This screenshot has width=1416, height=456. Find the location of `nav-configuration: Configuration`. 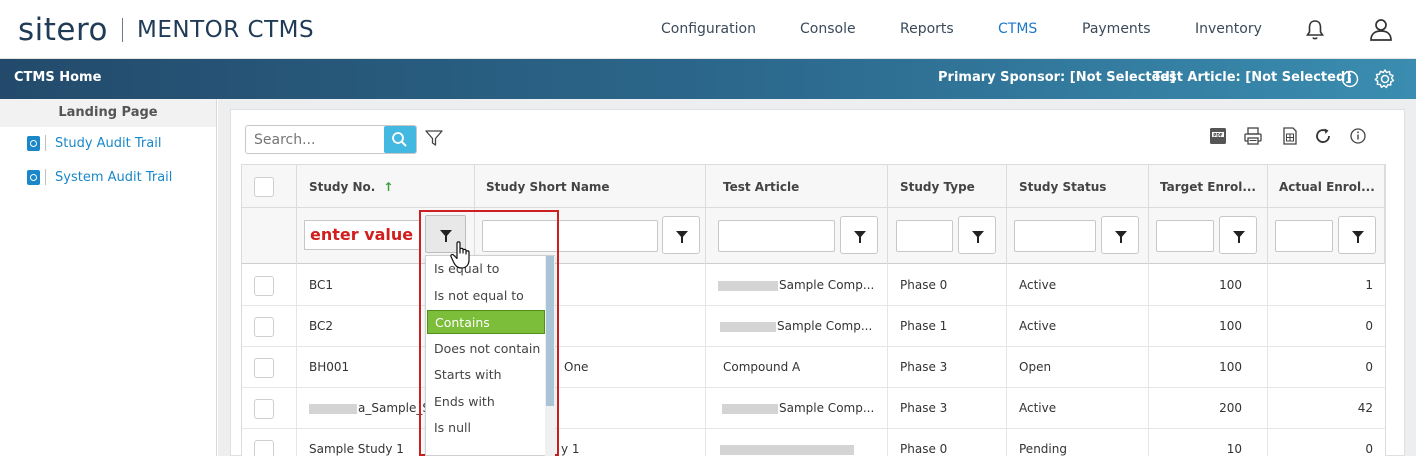

nav-configuration: Configuration is located at coordinates (708, 29).